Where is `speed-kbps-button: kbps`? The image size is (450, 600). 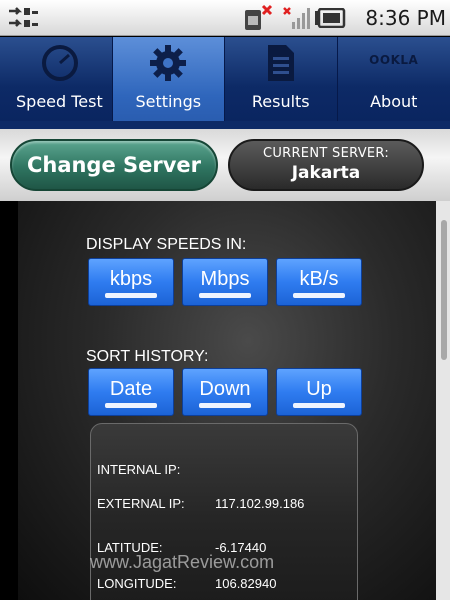
speed-kbps-button: kbps is located at coordinates (131, 282).